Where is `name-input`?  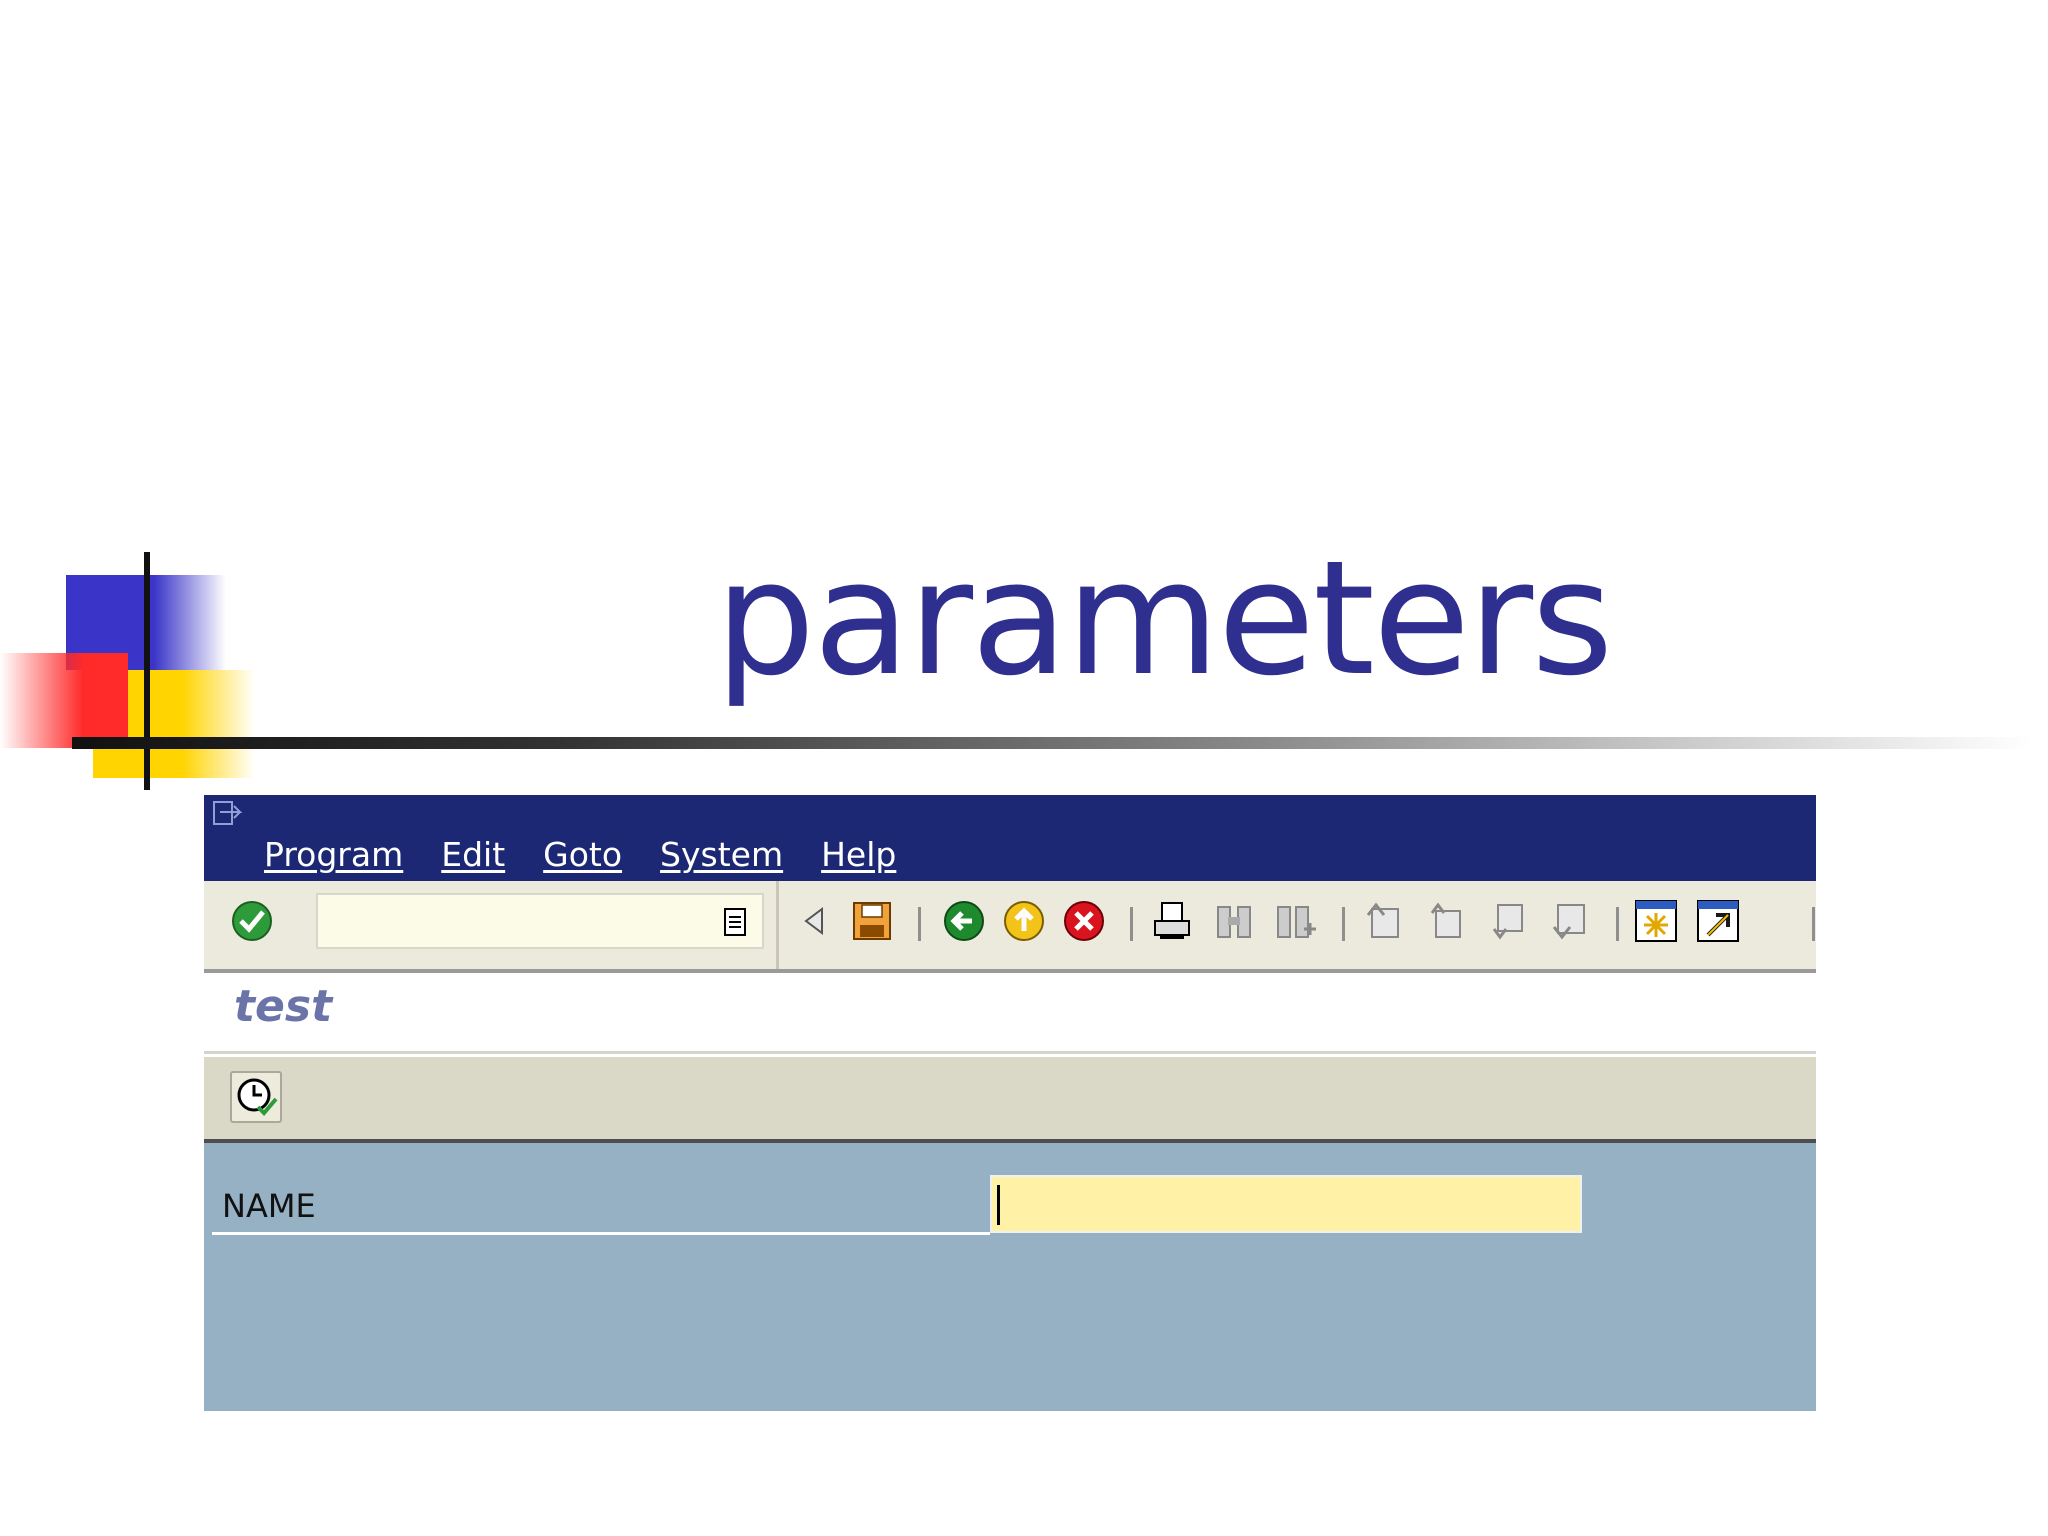 name-input is located at coordinates (1286, 1204).